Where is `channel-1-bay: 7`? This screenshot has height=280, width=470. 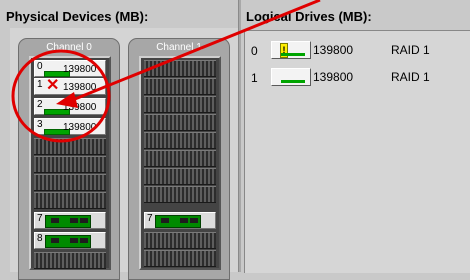 channel-1-bay: 7 is located at coordinates (180, 163).